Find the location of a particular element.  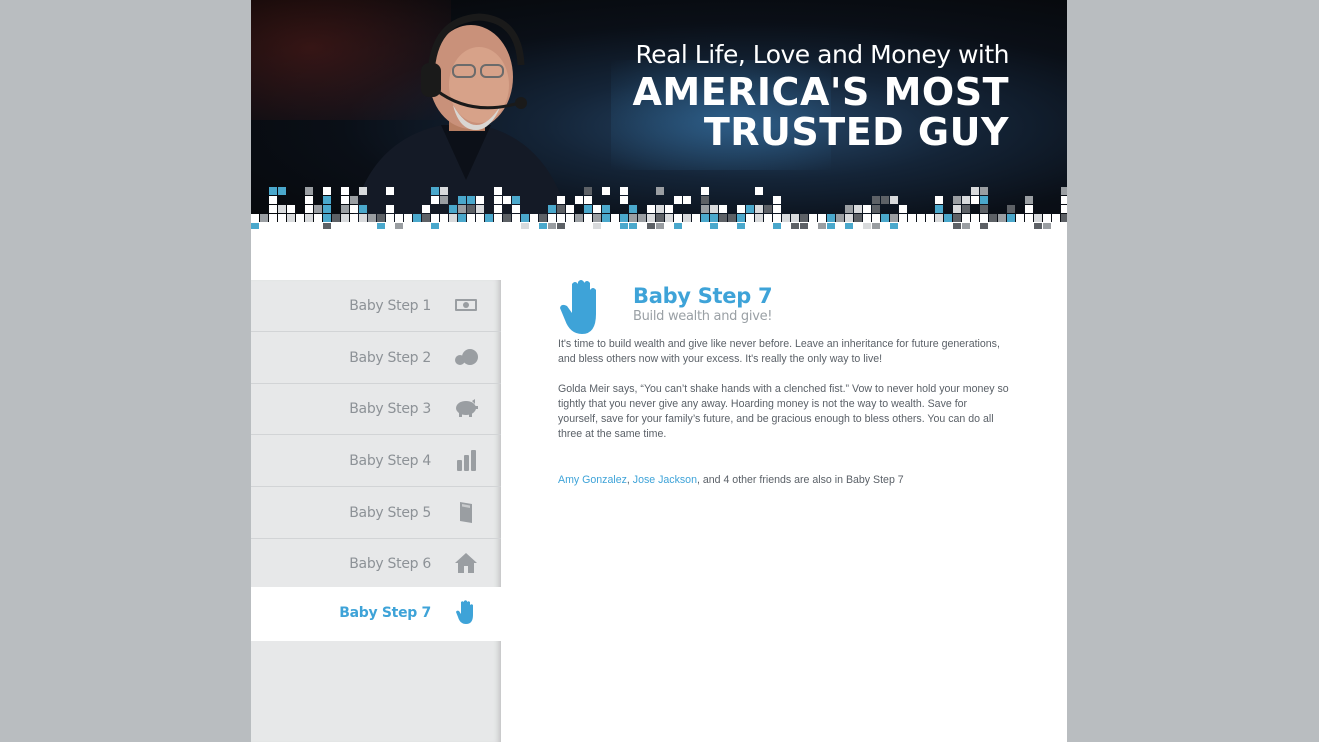

sidebar-item-baby-step-6: Baby Step 6 is located at coordinates (376, 564).